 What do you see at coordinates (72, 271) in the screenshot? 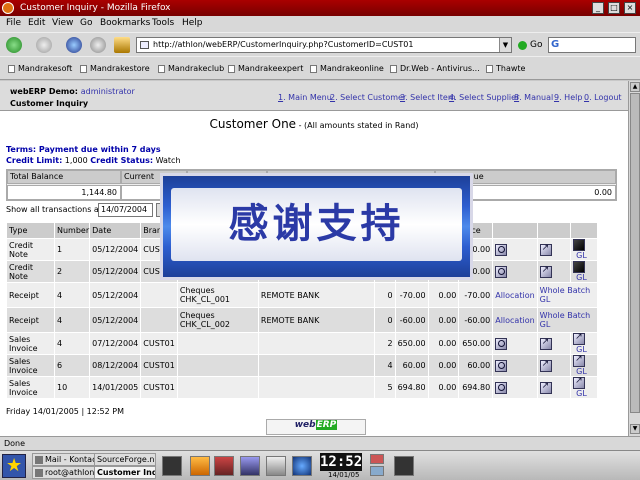
I see `cell-number: 2` at bounding box center [72, 271].